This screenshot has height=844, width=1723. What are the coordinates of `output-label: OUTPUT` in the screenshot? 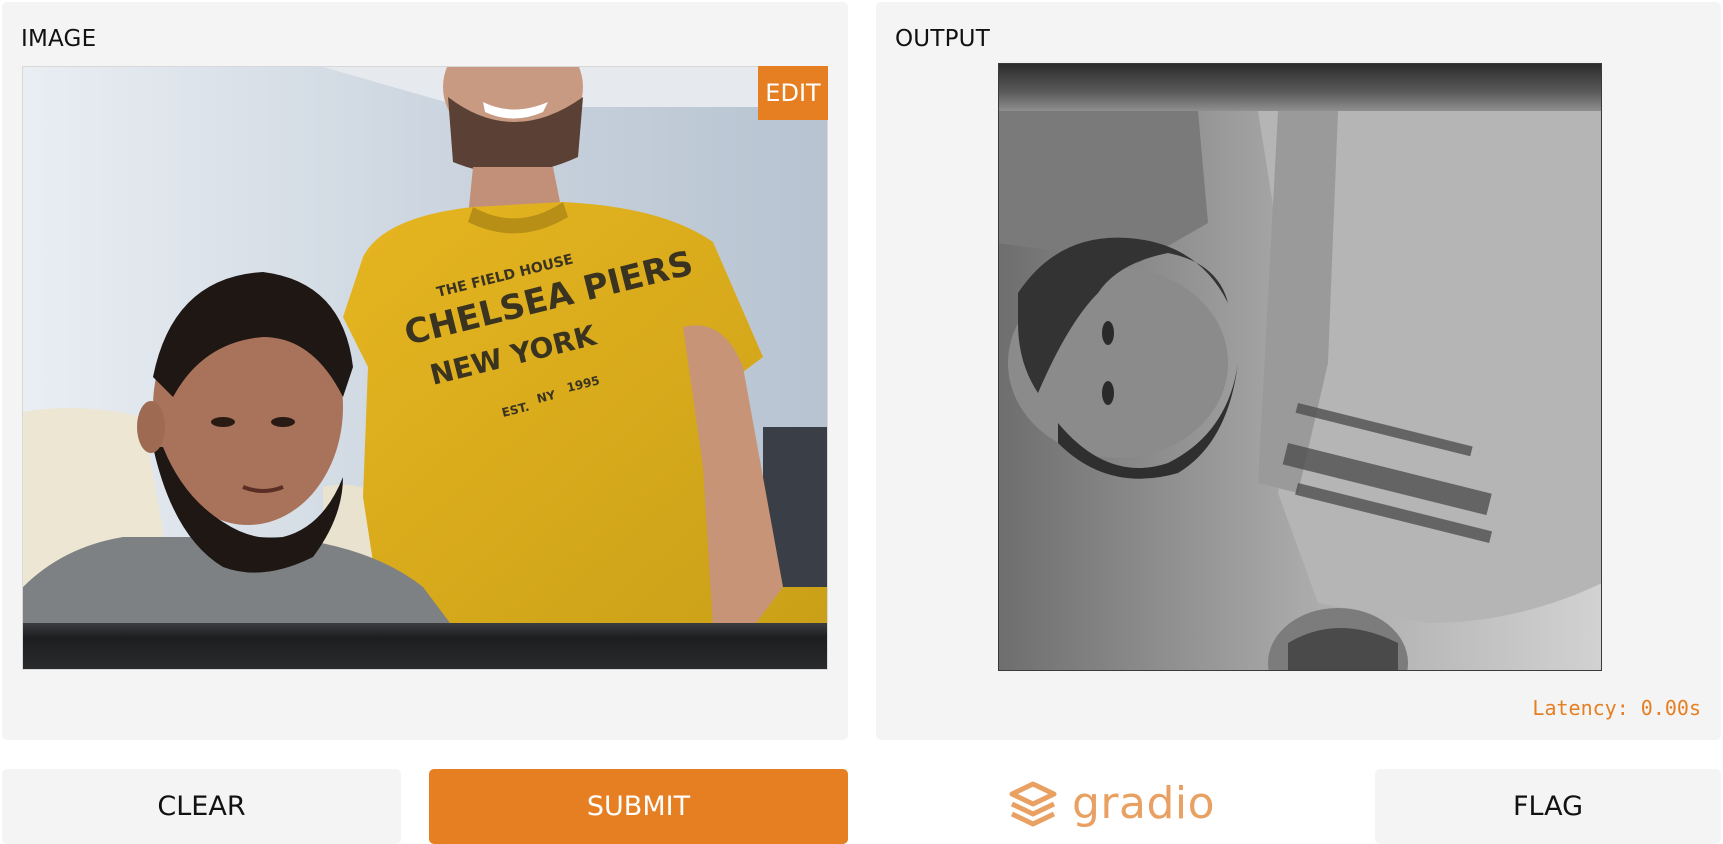 It's located at (942, 39).